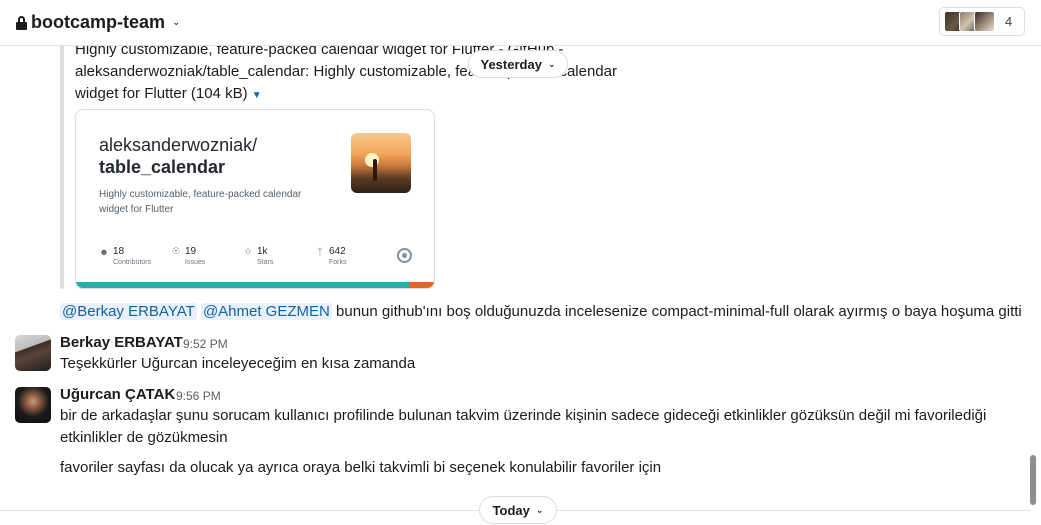 The height and width of the screenshot is (525, 1041). What do you see at coordinates (119, 251) in the screenshot?
I see `stat-value: 18` at bounding box center [119, 251].